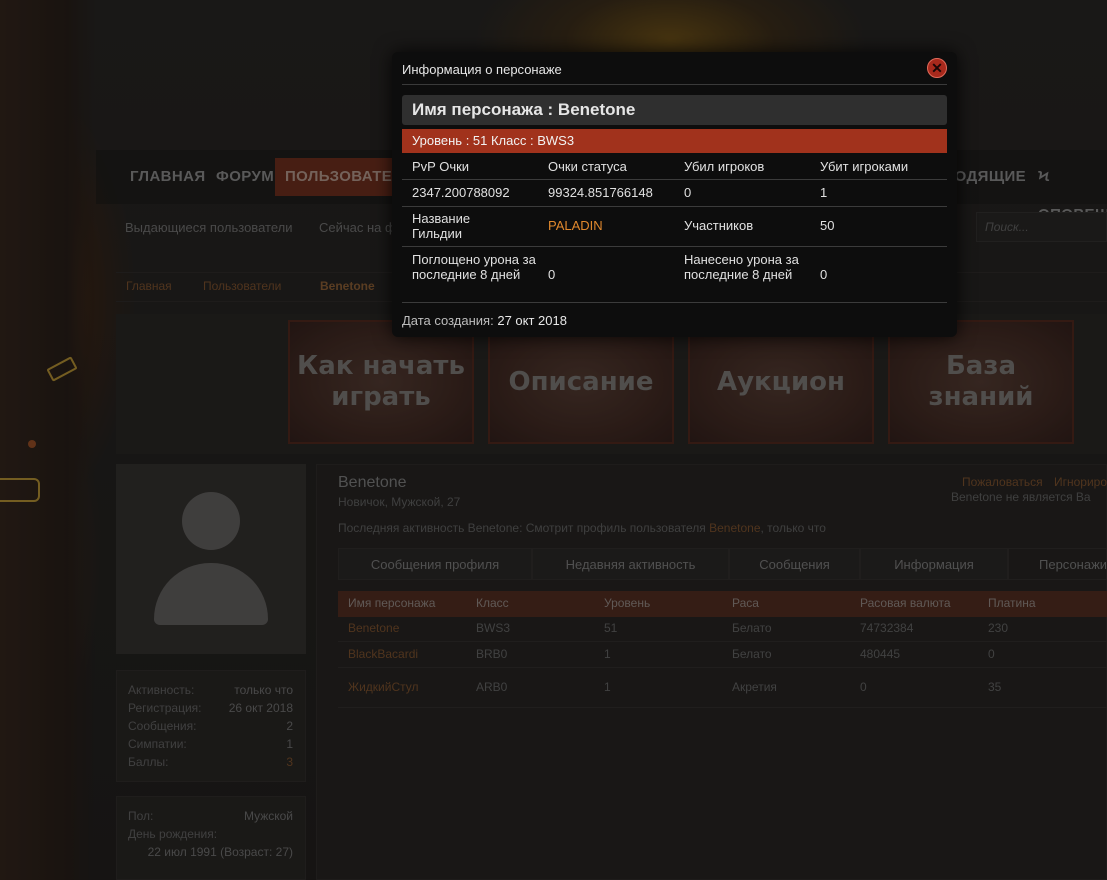  Describe the element at coordinates (552, 274) in the screenshot. I see `absorbed-value: 0` at that location.